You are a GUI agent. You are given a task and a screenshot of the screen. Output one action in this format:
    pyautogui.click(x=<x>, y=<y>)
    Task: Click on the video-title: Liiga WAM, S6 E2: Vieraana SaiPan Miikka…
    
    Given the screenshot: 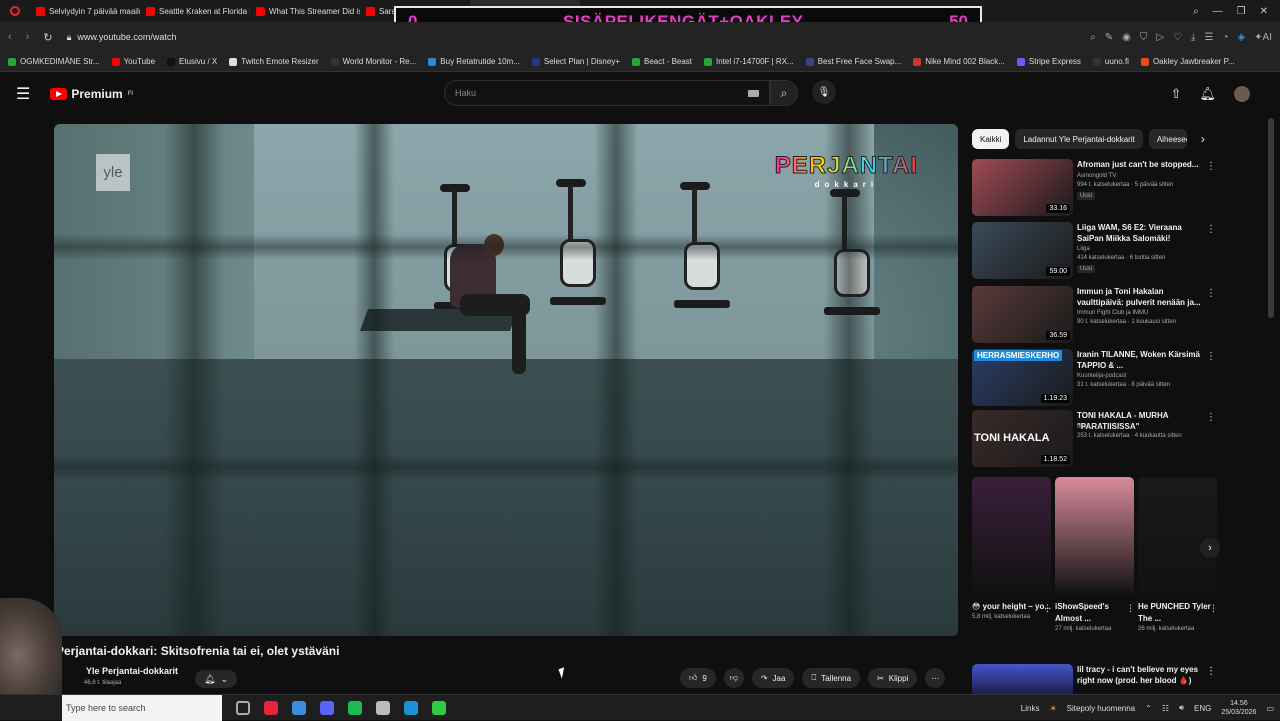 What is the action you would take?
    pyautogui.click(x=1141, y=233)
    